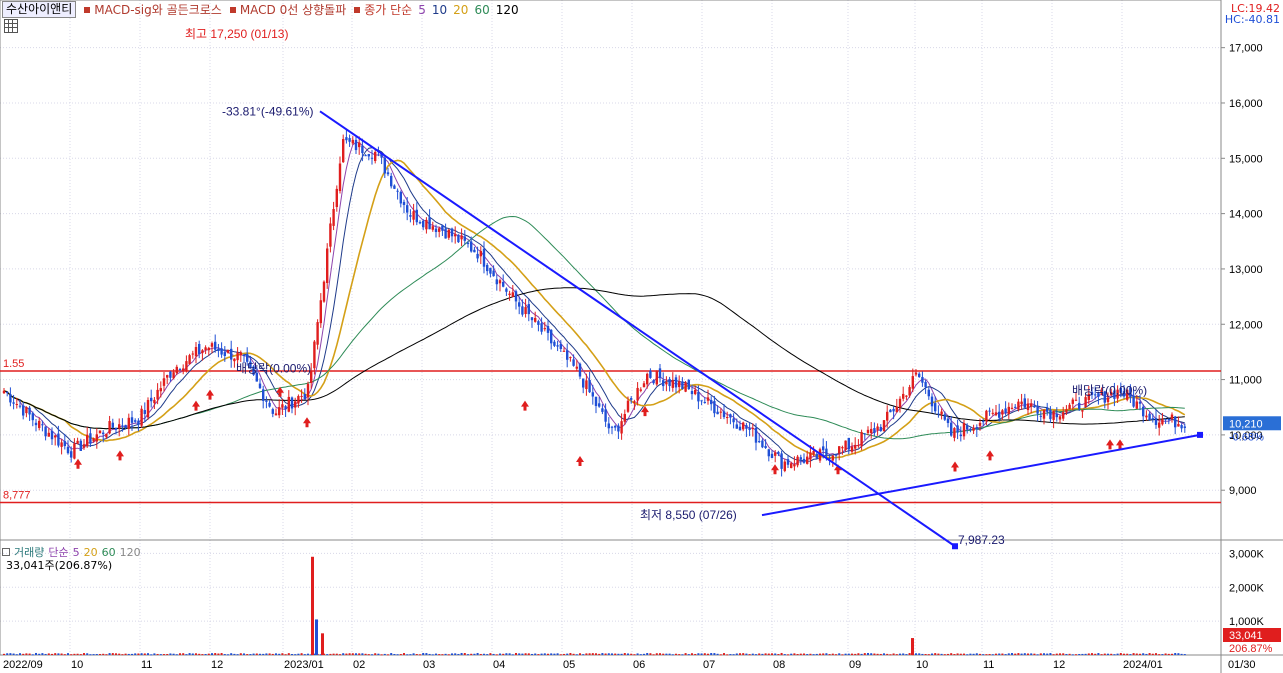  Describe the element at coordinates (1247, 622) in the screenshot. I see `volume-tick-label: 1,000K` at that location.